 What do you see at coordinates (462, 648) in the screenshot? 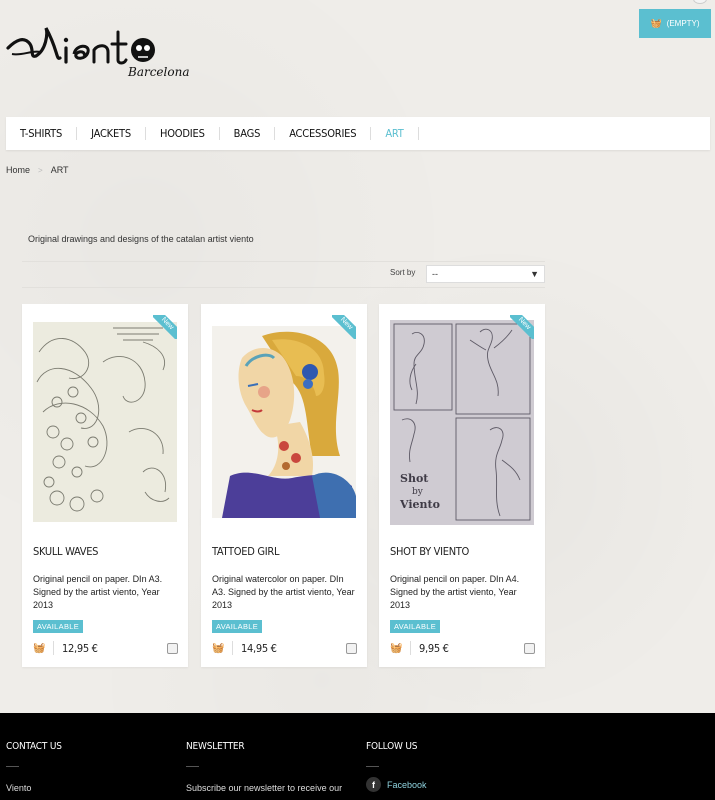
I see `price-row: 🧺 9,95 €` at bounding box center [462, 648].